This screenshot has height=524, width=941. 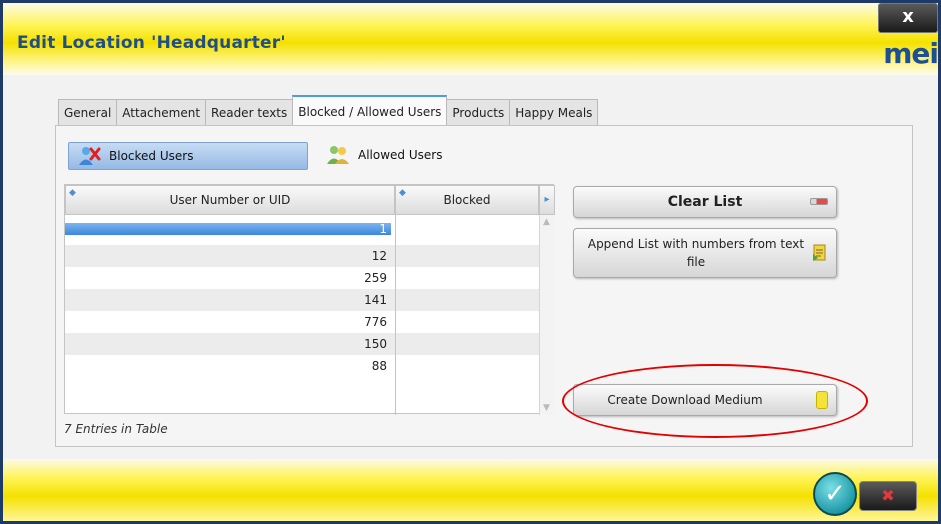 I want to click on tab-reader-texts: Reader texts, so click(x=249, y=112).